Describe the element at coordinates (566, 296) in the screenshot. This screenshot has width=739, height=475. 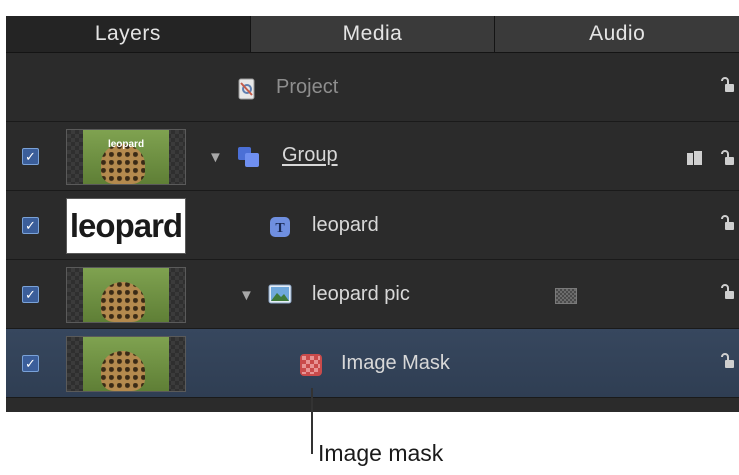
I see `mask-status-icon` at that location.